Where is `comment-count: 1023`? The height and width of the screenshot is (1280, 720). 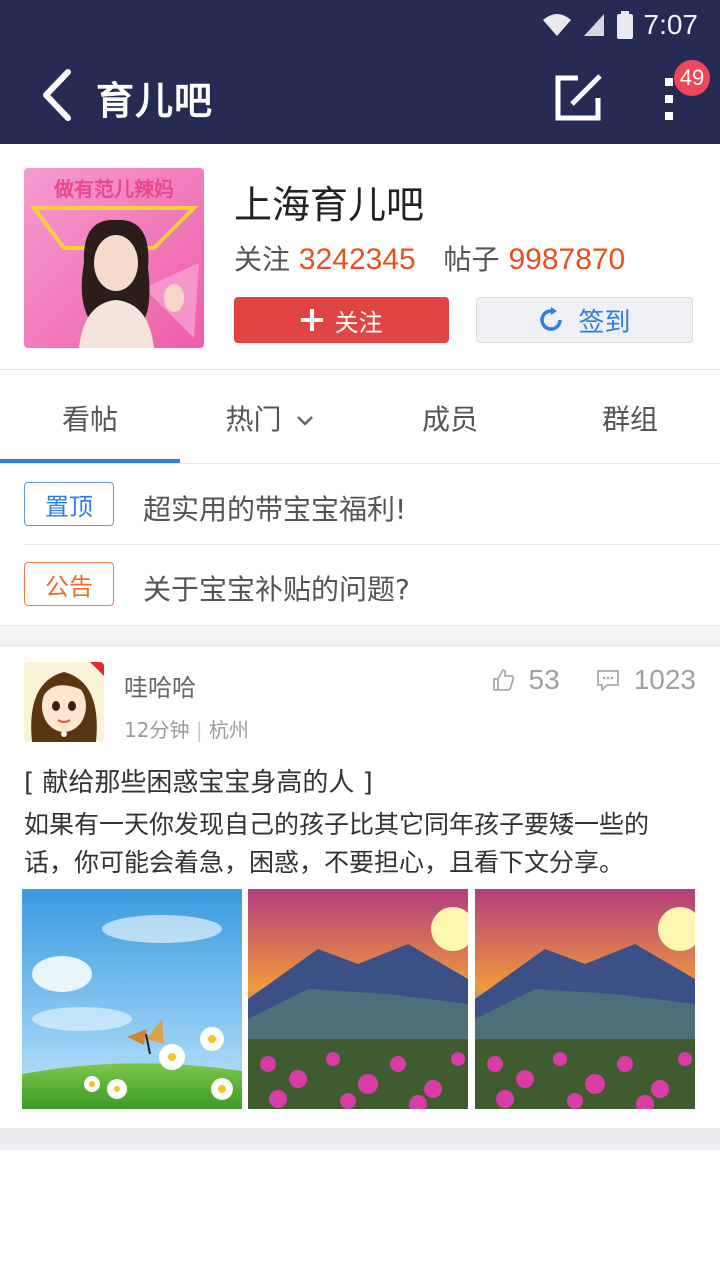 comment-count: 1023 is located at coordinates (664, 679).